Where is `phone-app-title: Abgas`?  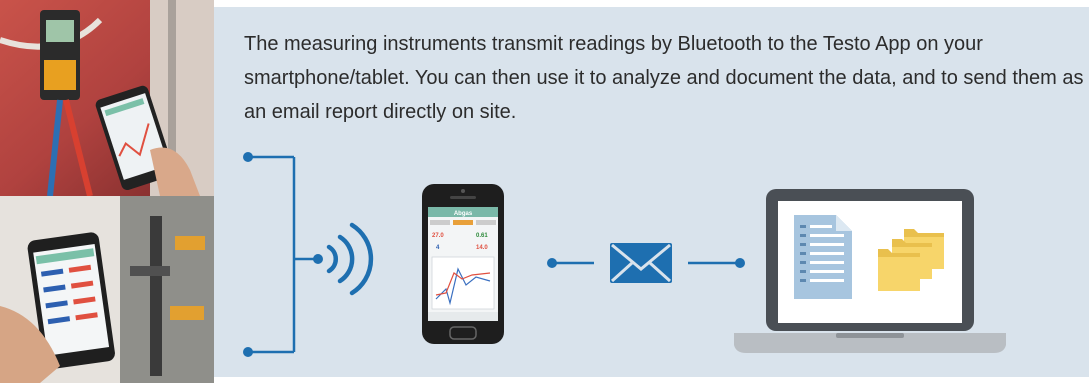
phone-app-title: Abgas is located at coordinates (463, 214).